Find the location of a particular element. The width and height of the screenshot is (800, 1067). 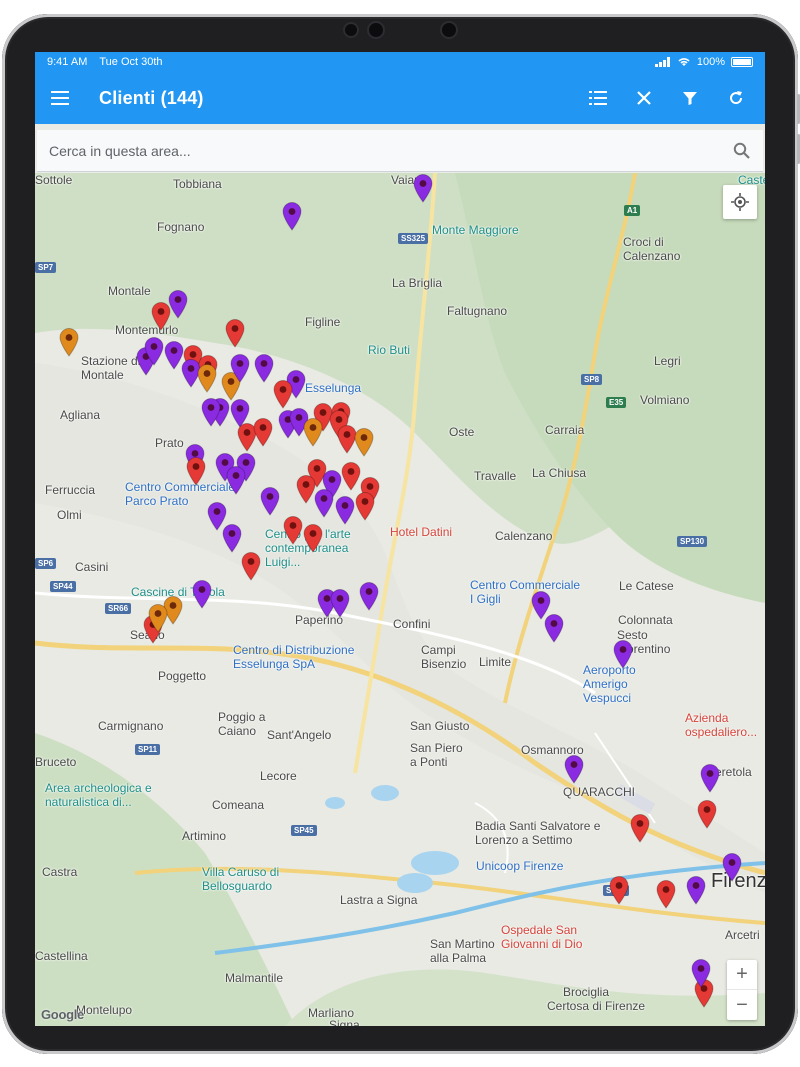

place-label: Legri is located at coordinates (667, 361).